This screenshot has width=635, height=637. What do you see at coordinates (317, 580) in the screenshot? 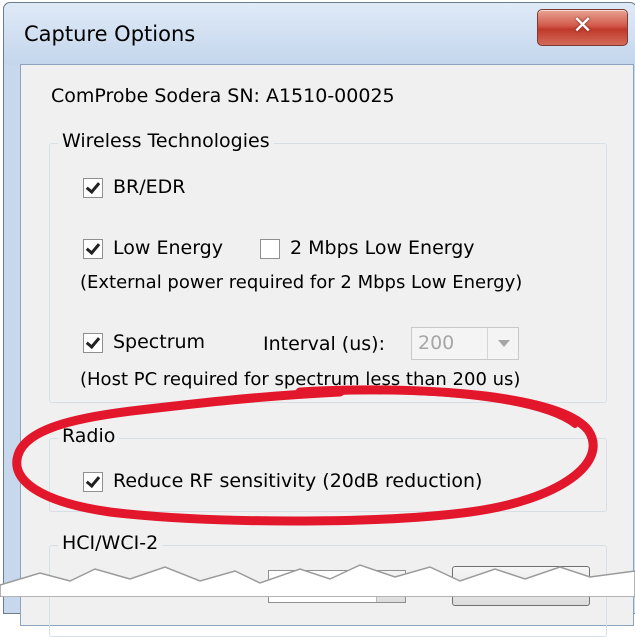
I see `torn-edge` at bounding box center [317, 580].